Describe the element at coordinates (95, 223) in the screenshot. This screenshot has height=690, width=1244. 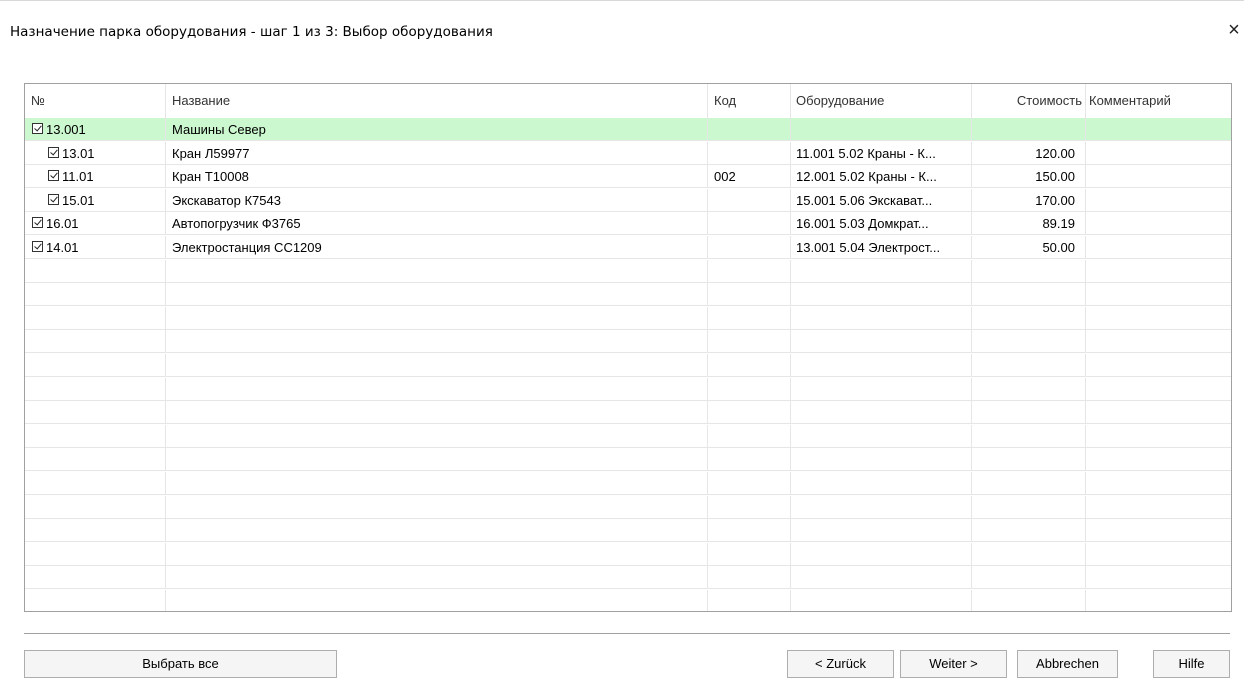
I see `number-cell: 16.01` at that location.